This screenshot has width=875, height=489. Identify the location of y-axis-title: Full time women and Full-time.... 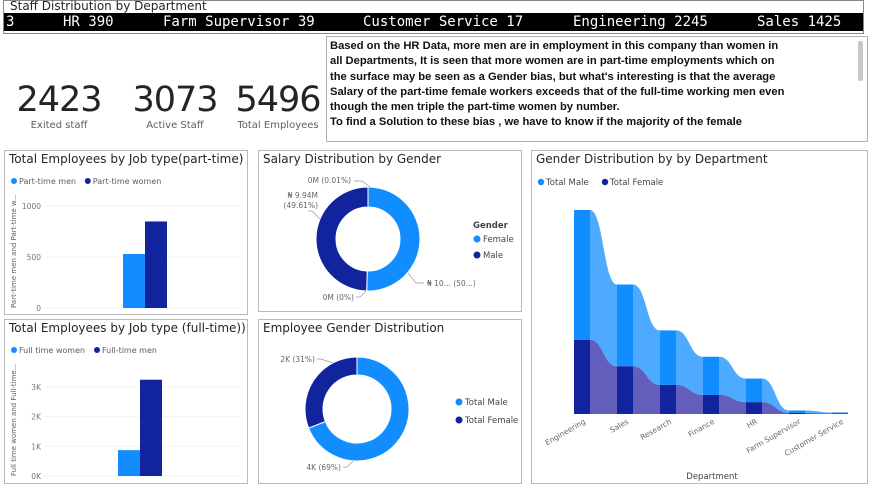
(14, 420).